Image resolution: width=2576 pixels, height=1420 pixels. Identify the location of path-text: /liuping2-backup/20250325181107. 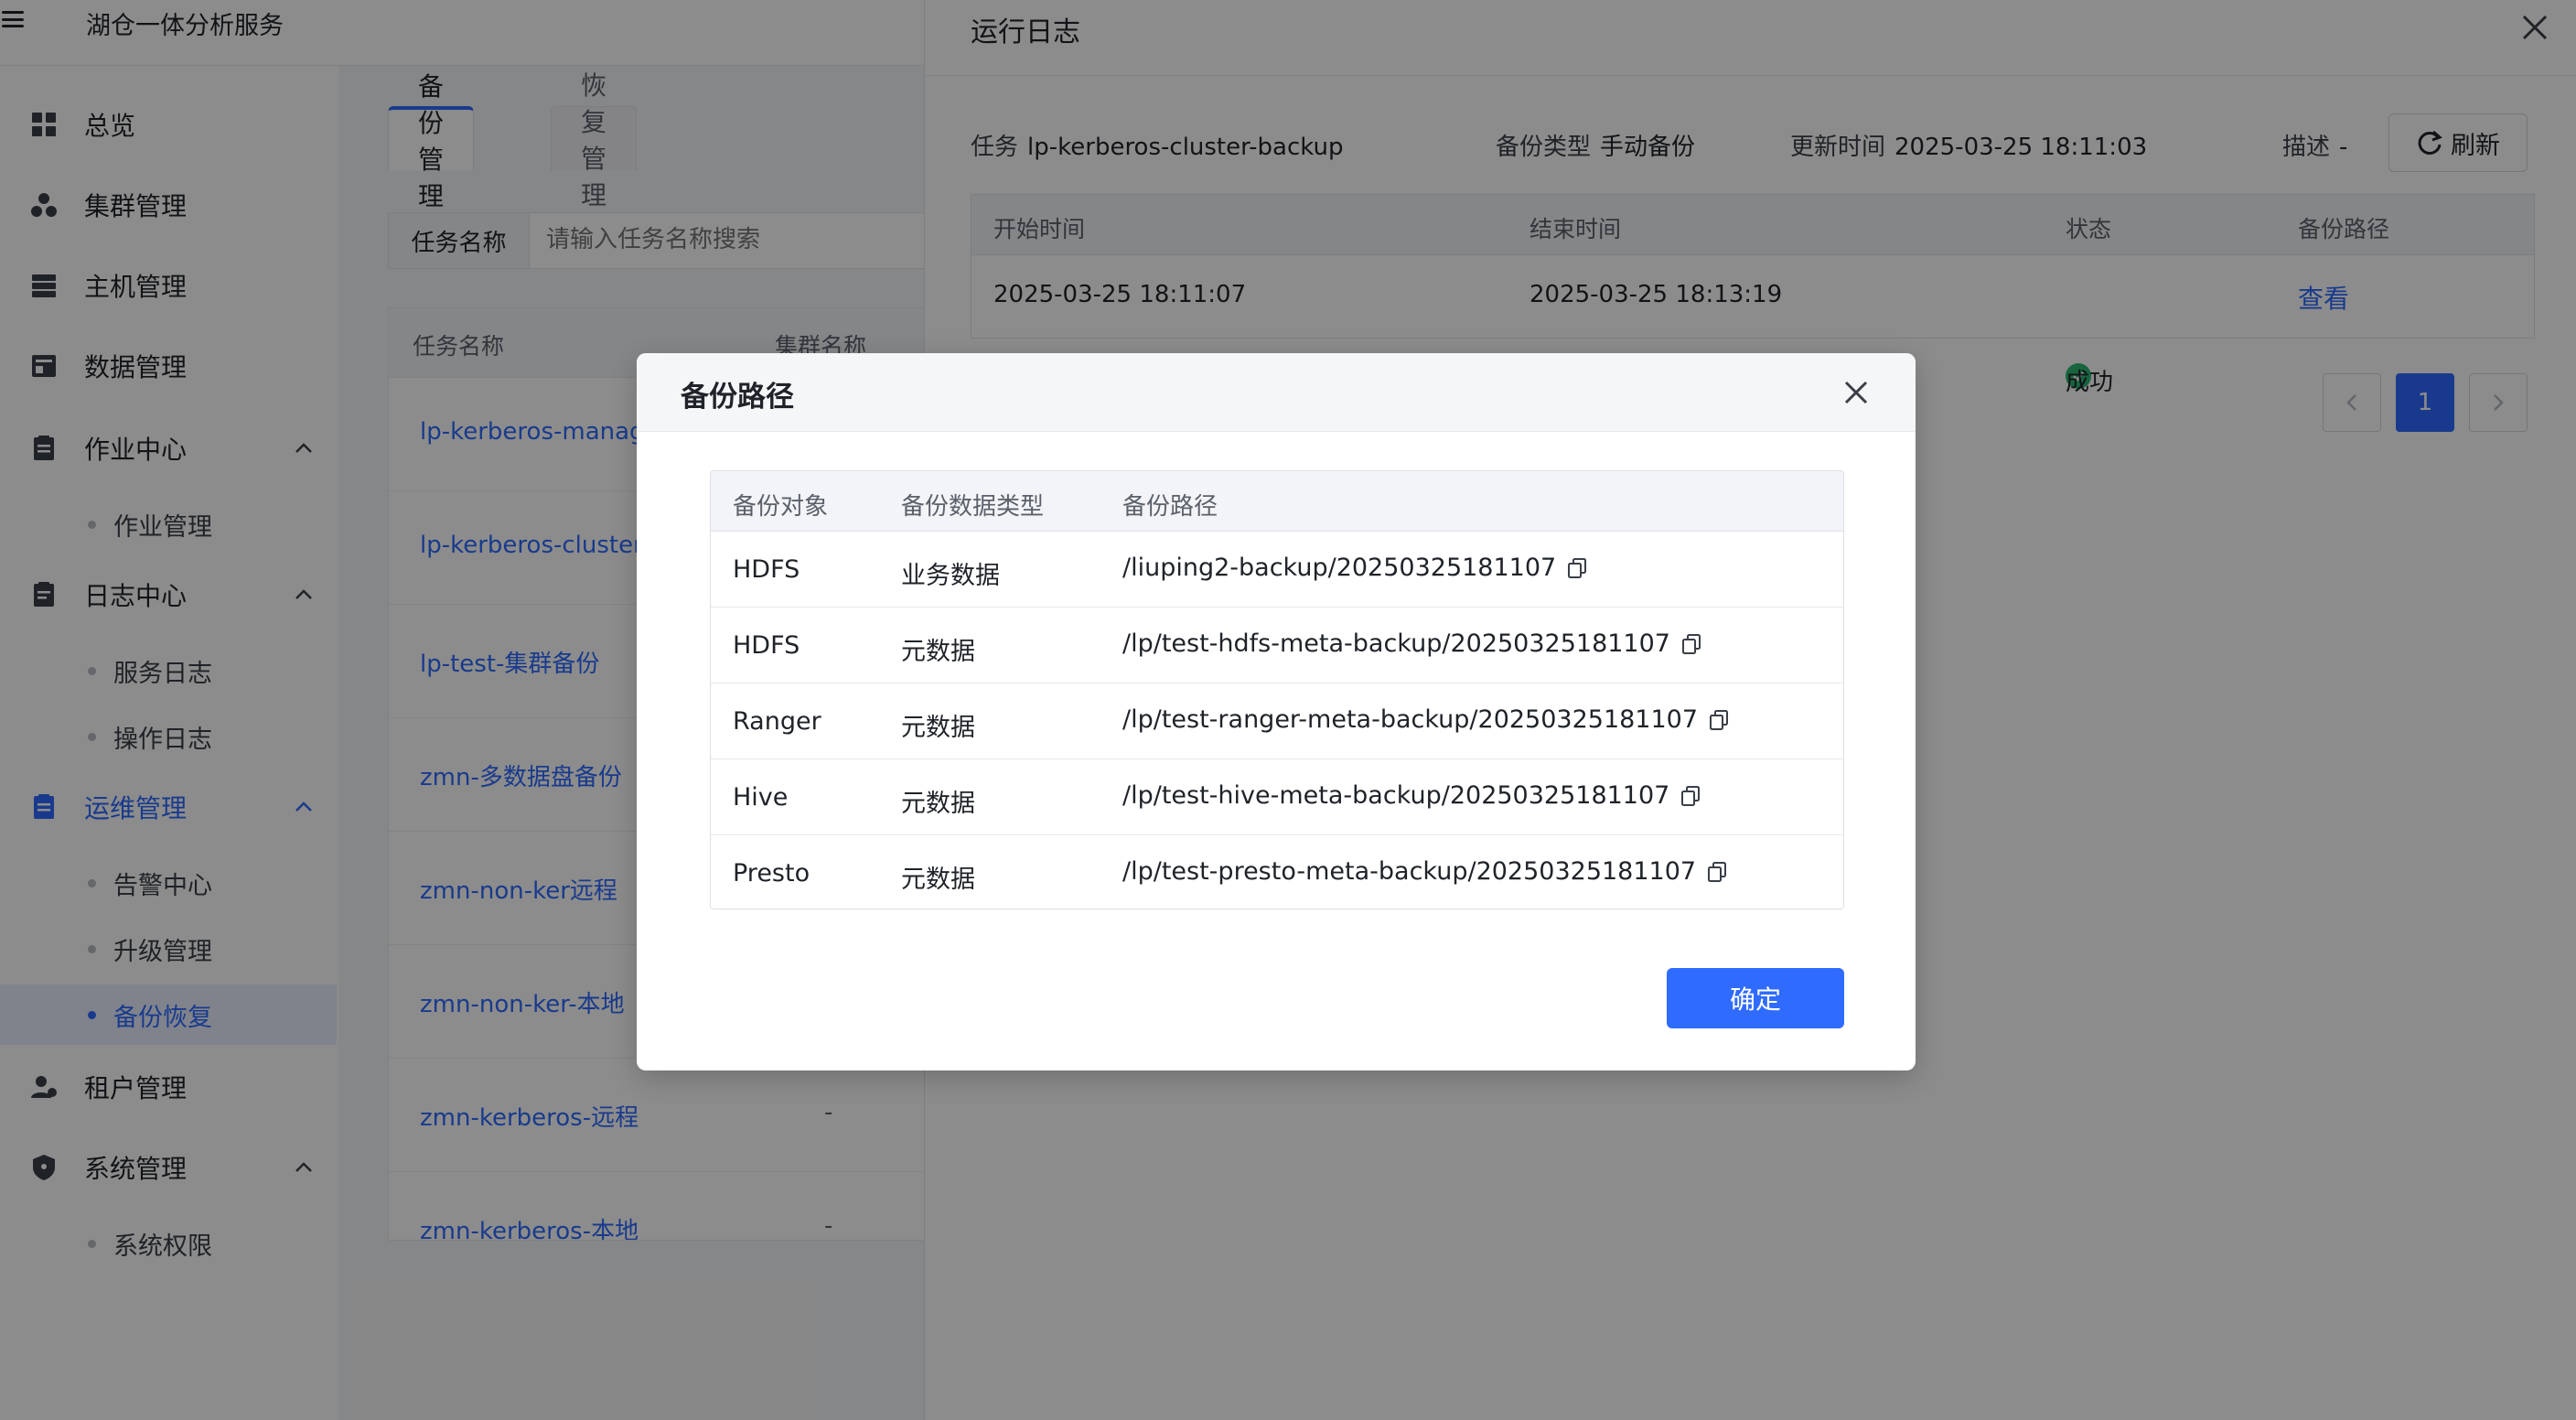
(1339, 568).